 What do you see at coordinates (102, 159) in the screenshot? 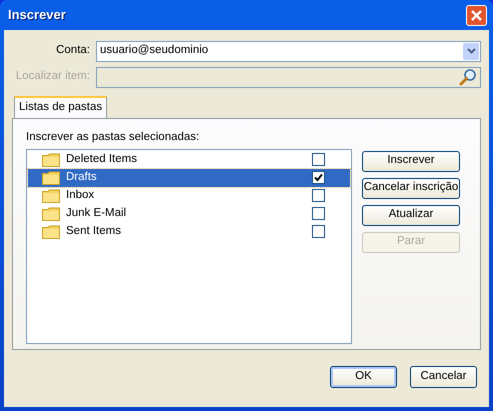
I see `folder-name: Deleted Items` at bounding box center [102, 159].